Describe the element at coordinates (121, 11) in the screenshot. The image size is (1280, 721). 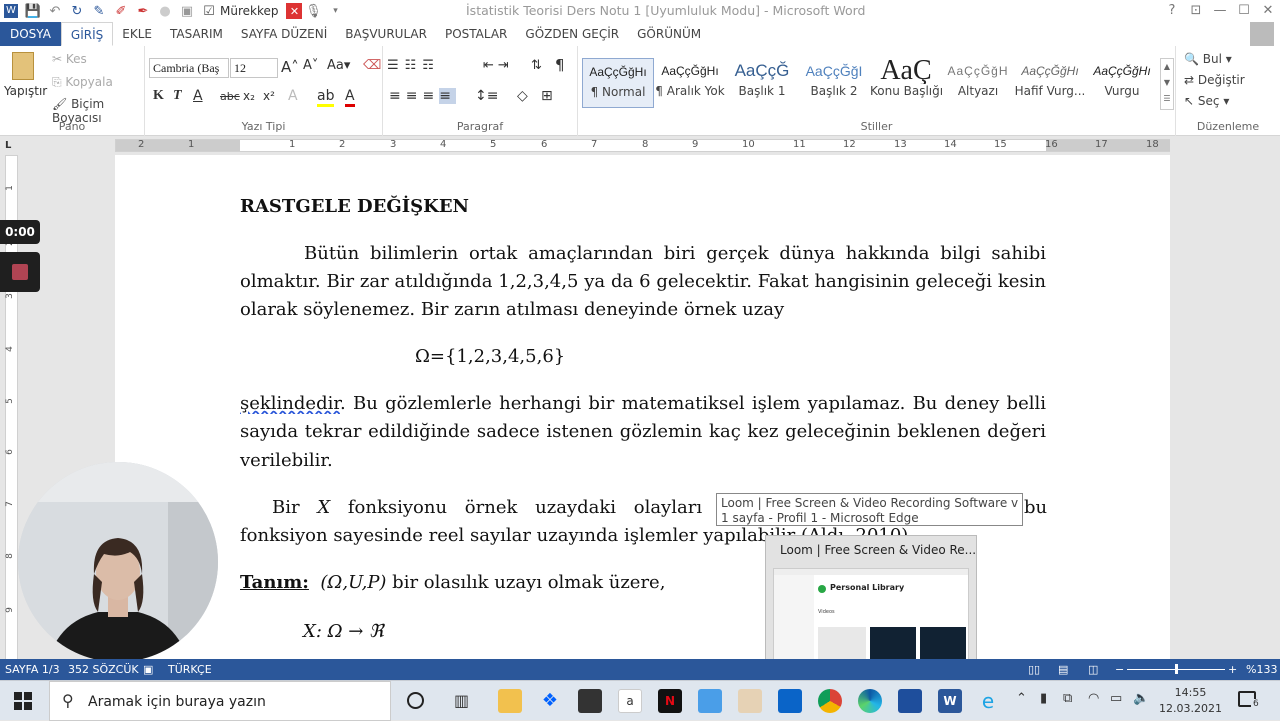
I see `brush-icon: ✐` at that location.